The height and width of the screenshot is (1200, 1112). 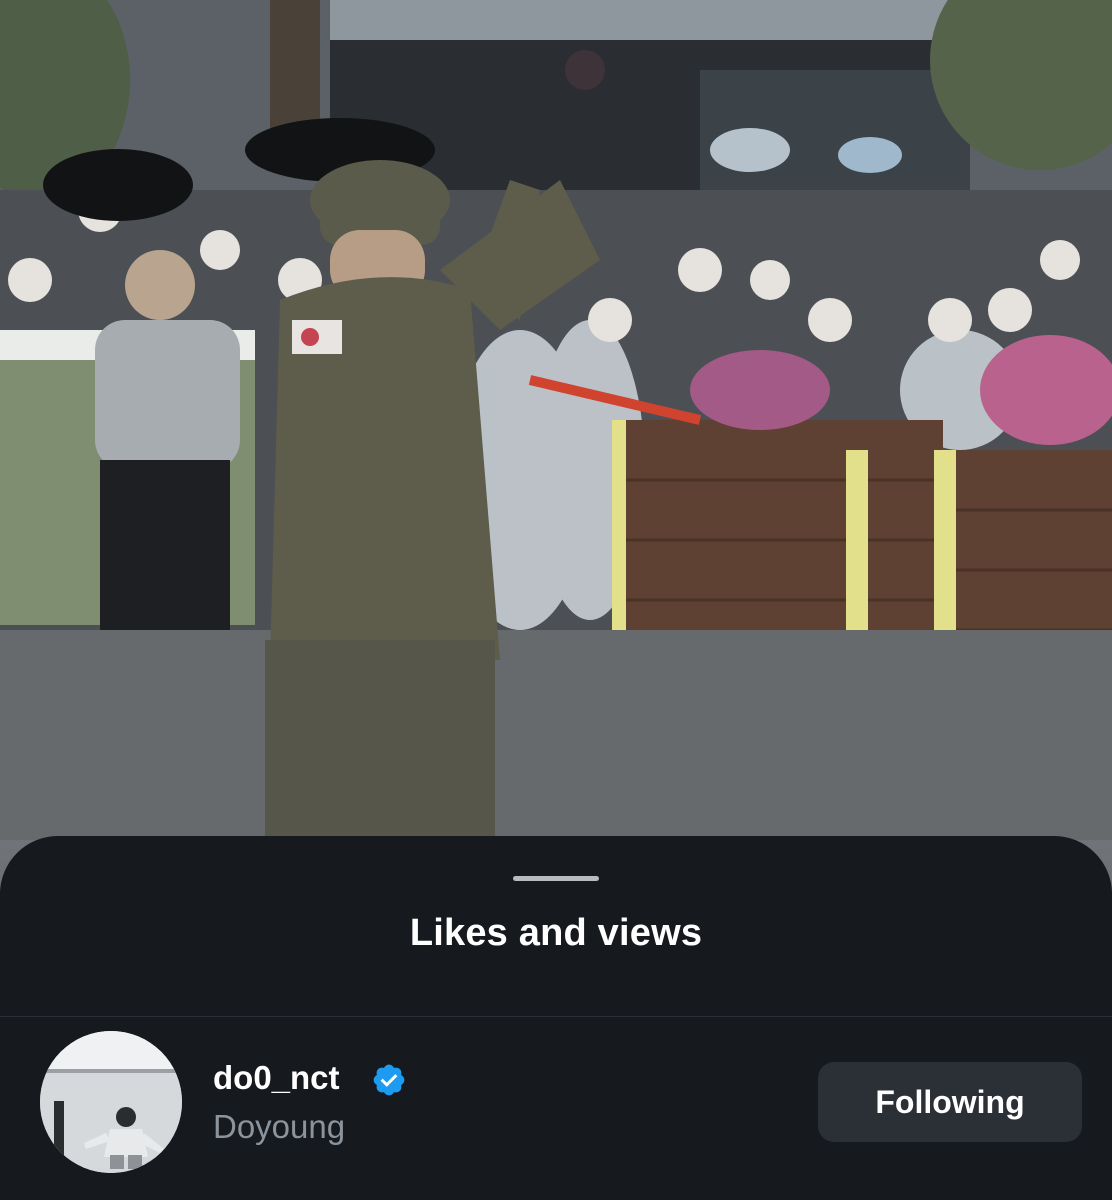 I want to click on following-button: Following, so click(x=950, y=1102).